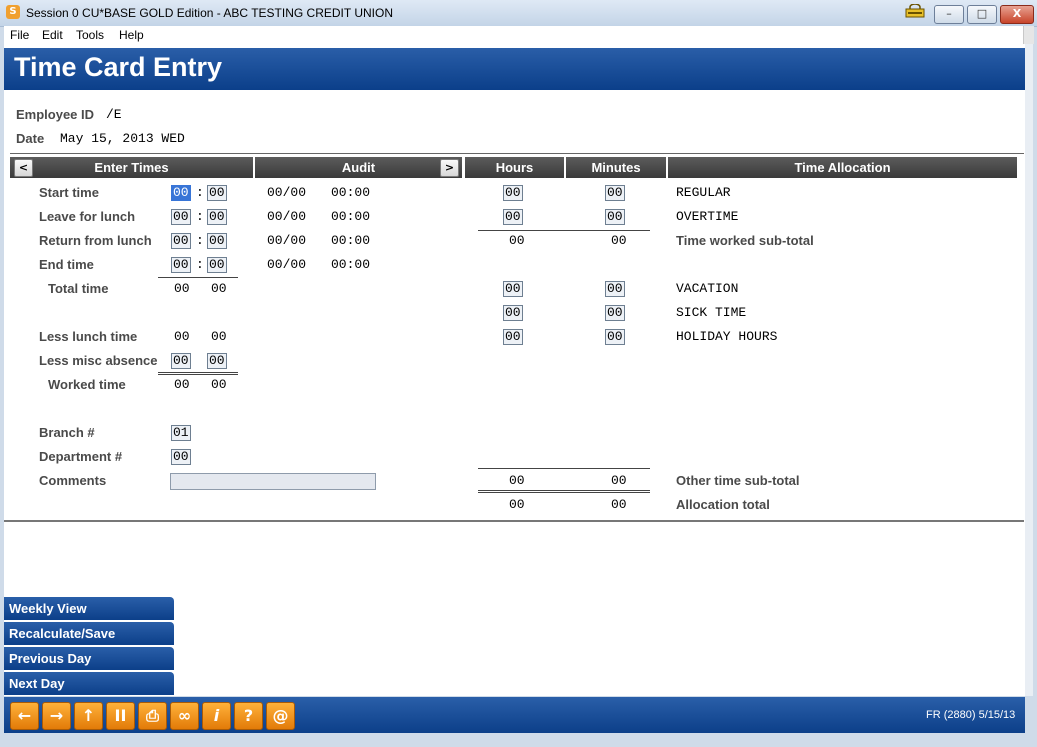 The height and width of the screenshot is (747, 1037). I want to click on help-icon: ?, so click(248, 716).